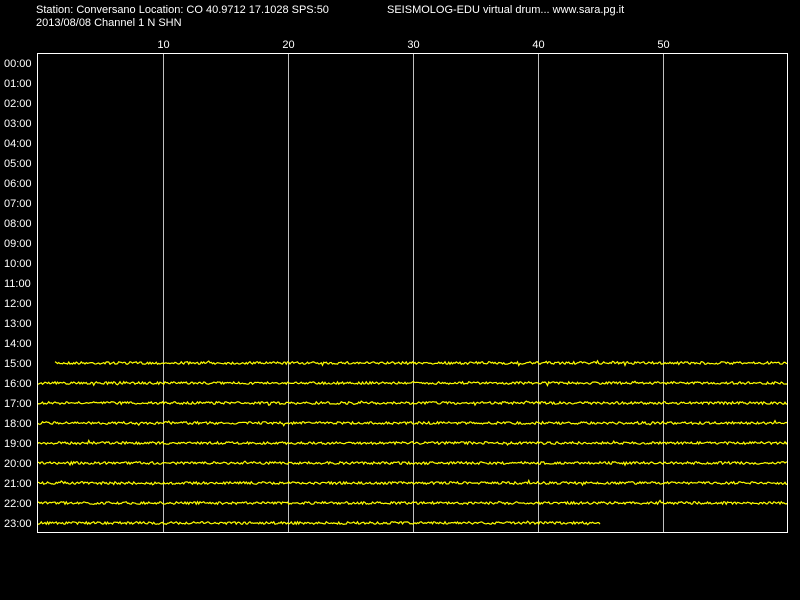  What do you see at coordinates (18, 344) in the screenshot?
I see `row-time-label: 14:00` at bounding box center [18, 344].